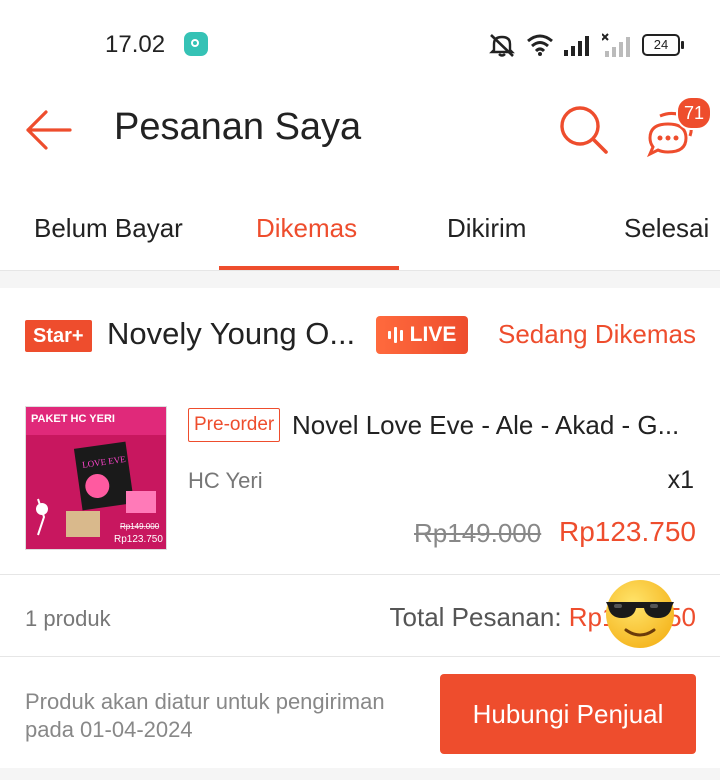 The image size is (720, 780). I want to click on status-icons: 24, so click(586, 45).